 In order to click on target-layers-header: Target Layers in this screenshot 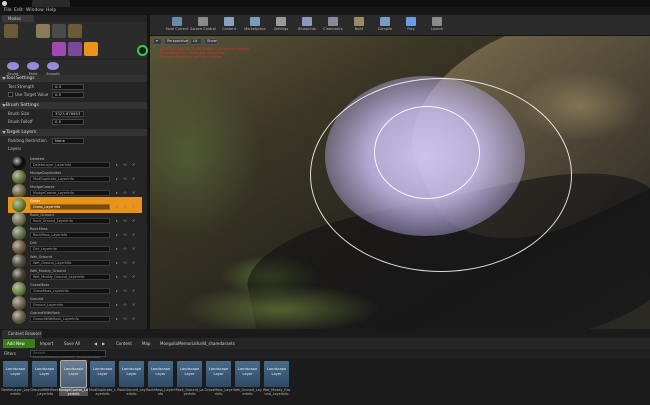, I will do `click(73, 132)`.